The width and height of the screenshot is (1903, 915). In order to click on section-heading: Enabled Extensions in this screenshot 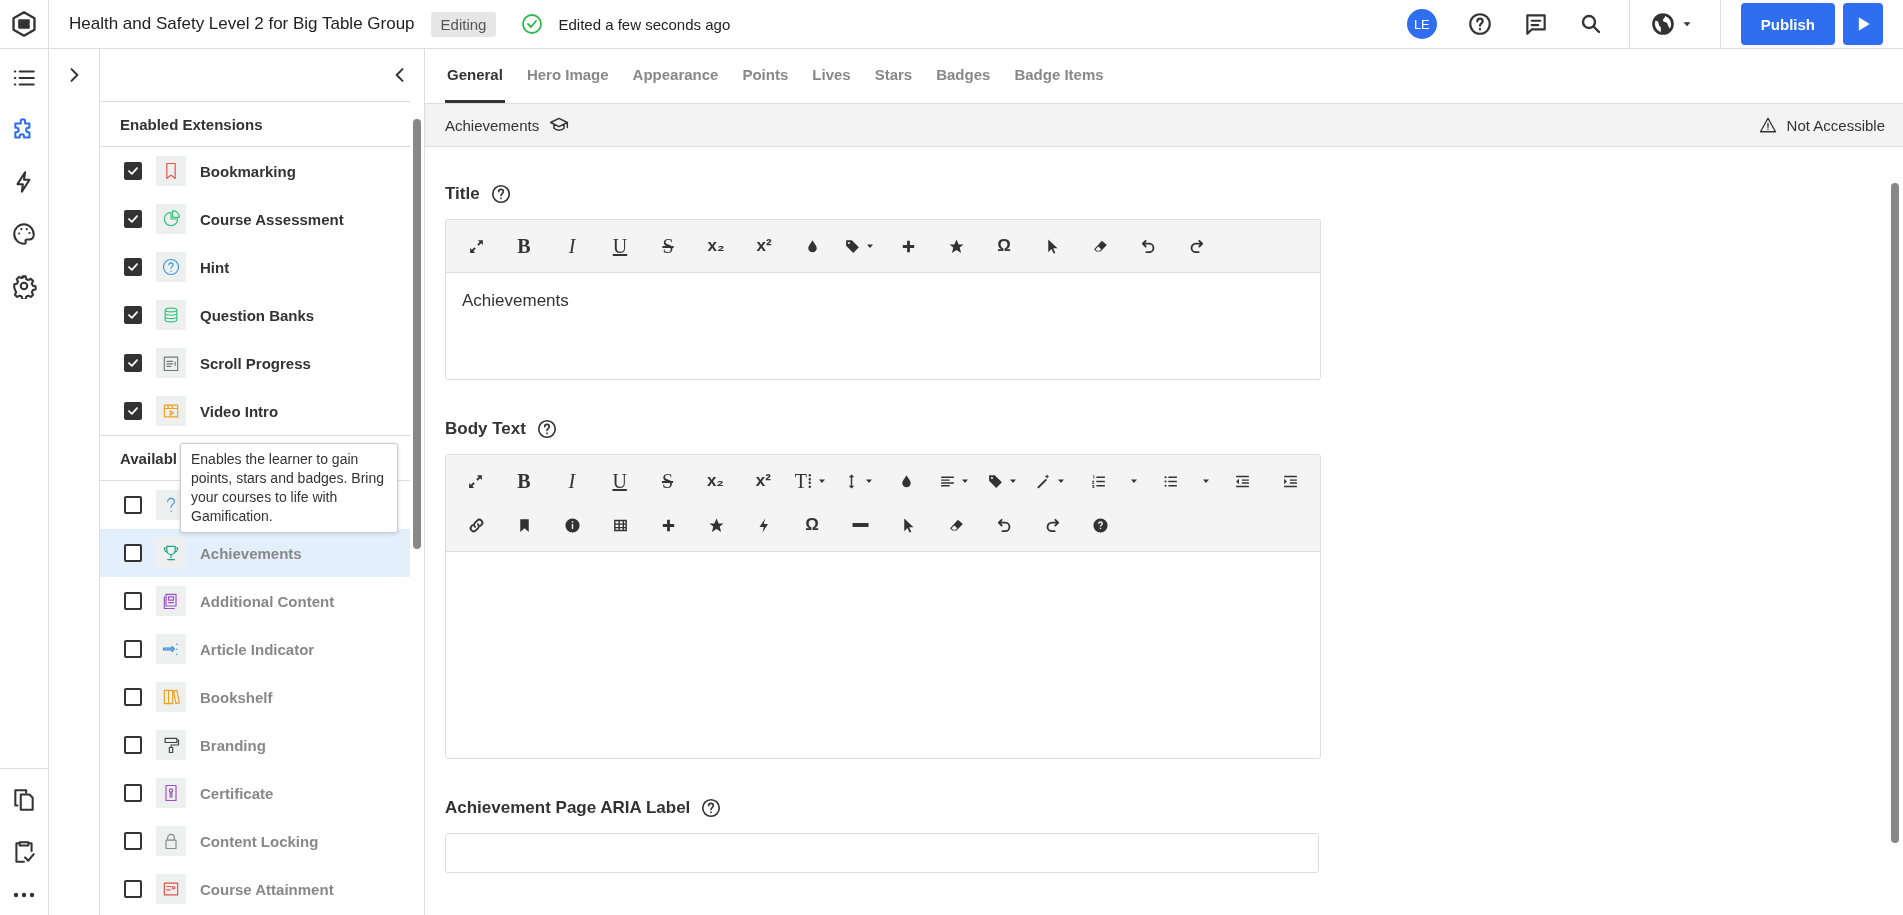, I will do `click(191, 124)`.